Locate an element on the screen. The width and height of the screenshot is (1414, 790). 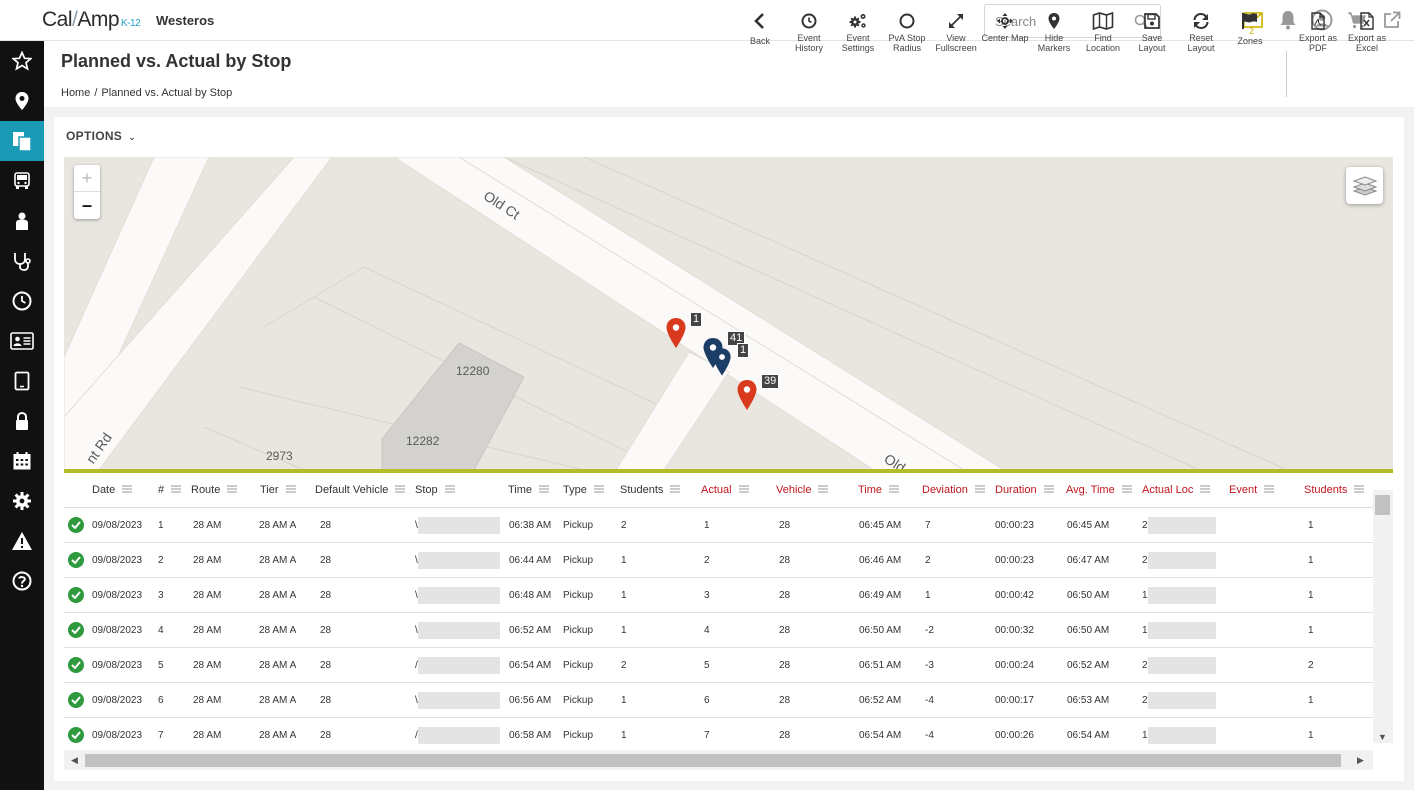
column-header: Vehicle is located at coordinates (802, 490).